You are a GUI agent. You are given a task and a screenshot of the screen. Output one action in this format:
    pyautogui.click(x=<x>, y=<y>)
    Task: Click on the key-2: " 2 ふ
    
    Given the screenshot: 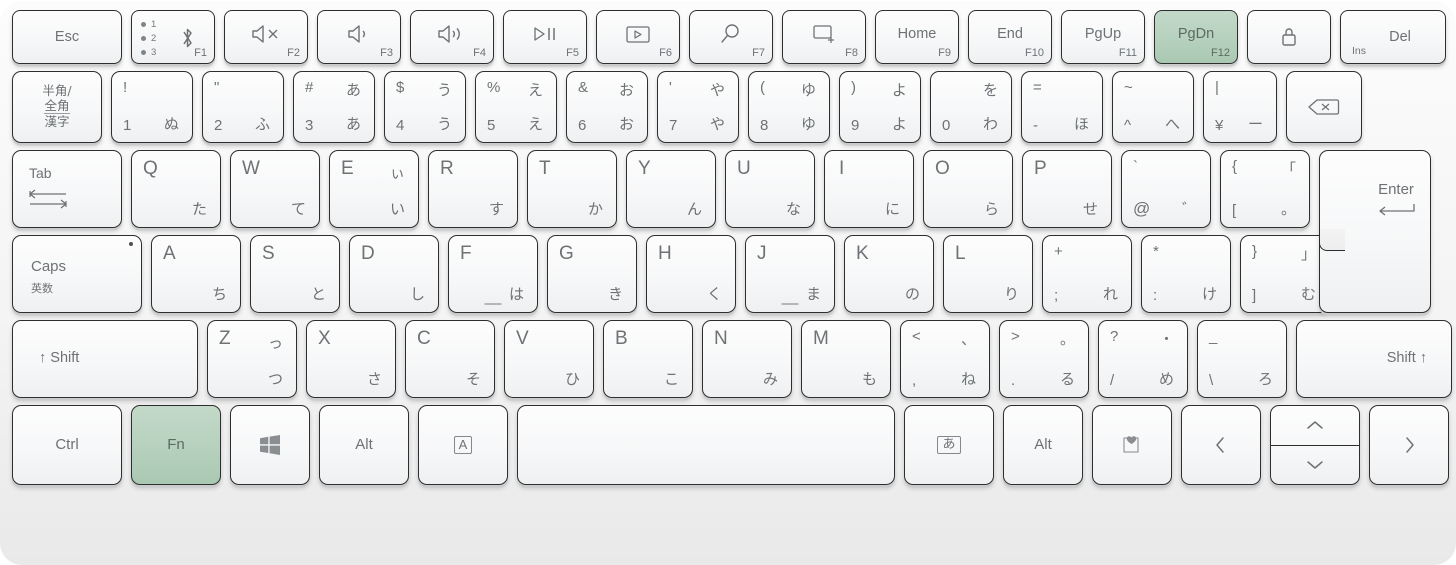 What is the action you would take?
    pyautogui.click(x=243, y=107)
    